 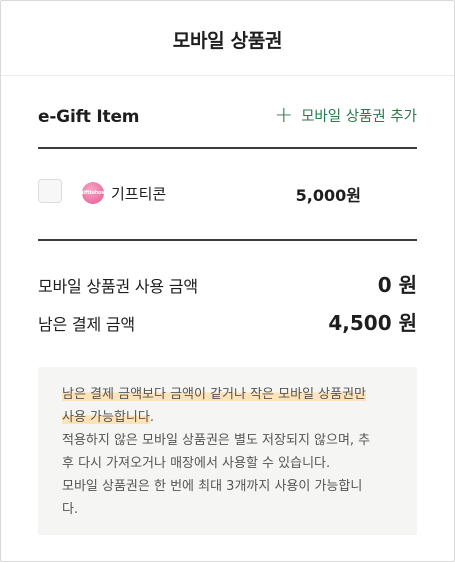 What do you see at coordinates (227, 321) in the screenshot?
I see `remaining-amount-row: 남은 결제 금액 4,500 원` at bounding box center [227, 321].